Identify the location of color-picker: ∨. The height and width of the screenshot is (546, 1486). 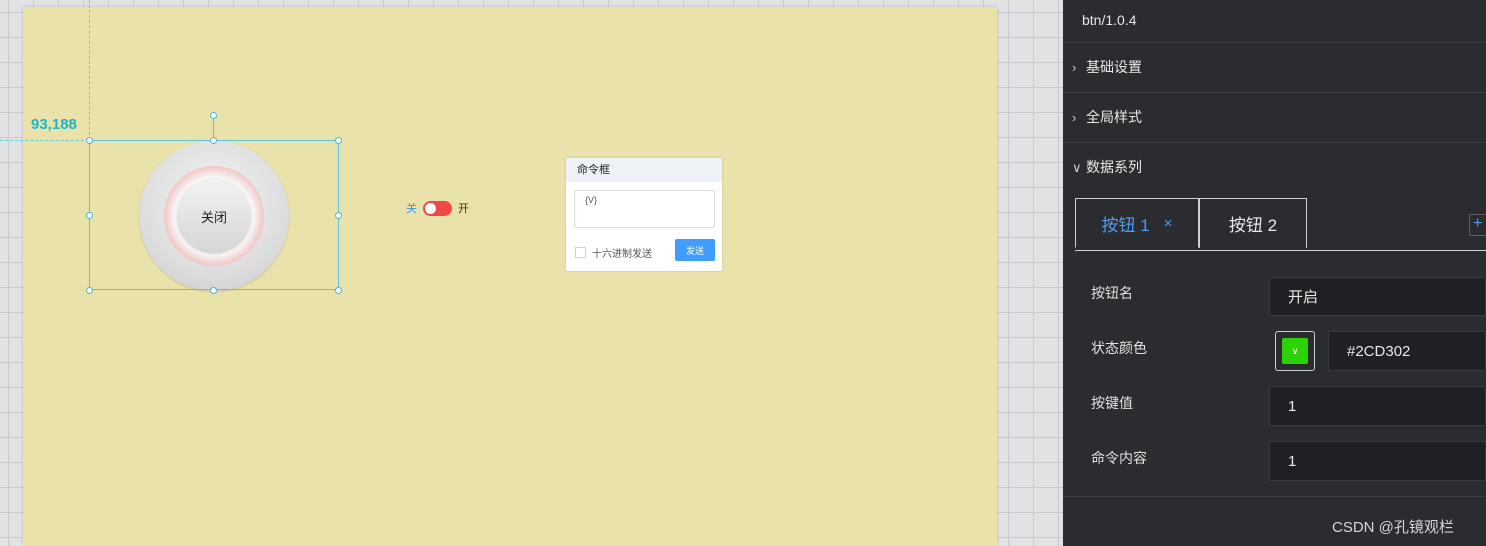
(1295, 351).